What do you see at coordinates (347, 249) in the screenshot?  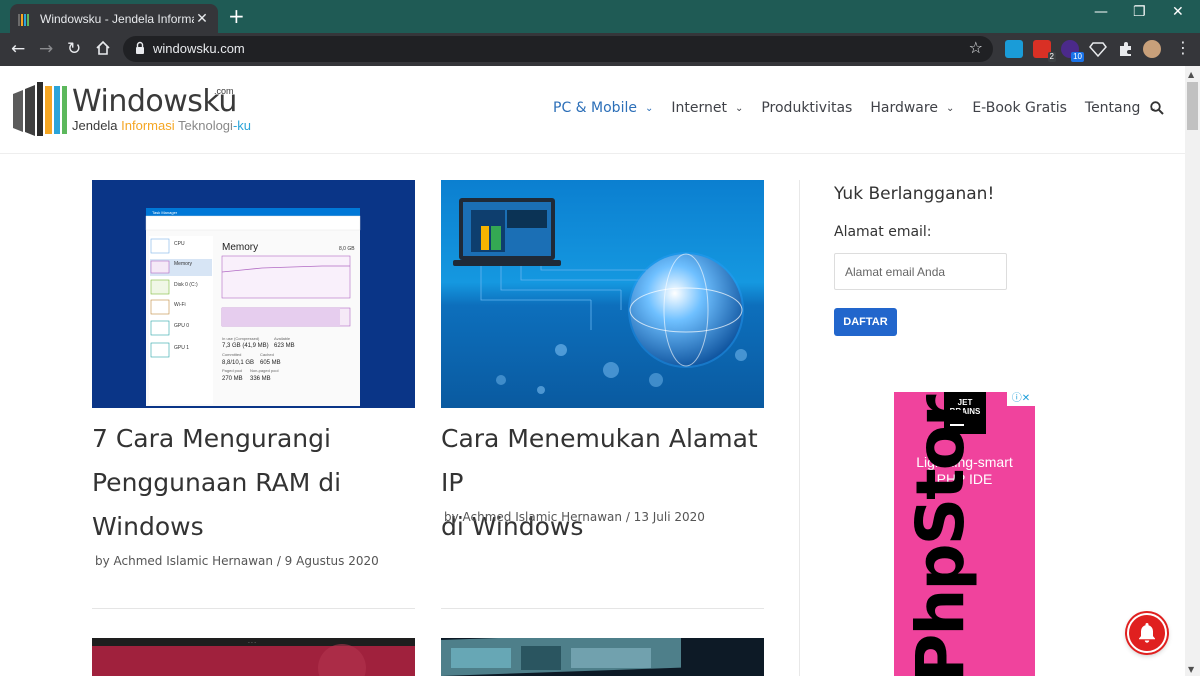 I see `svg-text: 8,0 GB` at bounding box center [347, 249].